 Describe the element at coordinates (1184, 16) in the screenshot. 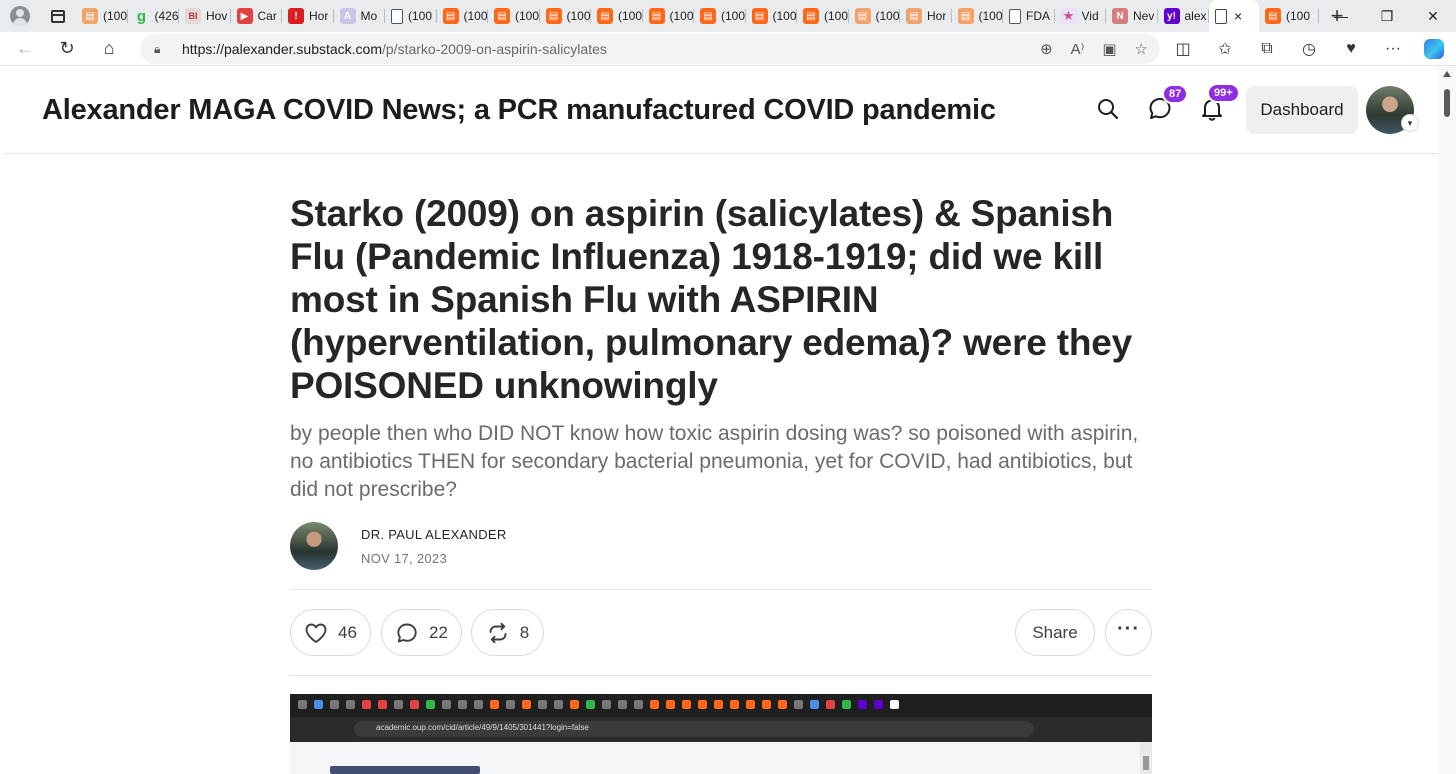

I see `browser-tab: y! alex` at that location.